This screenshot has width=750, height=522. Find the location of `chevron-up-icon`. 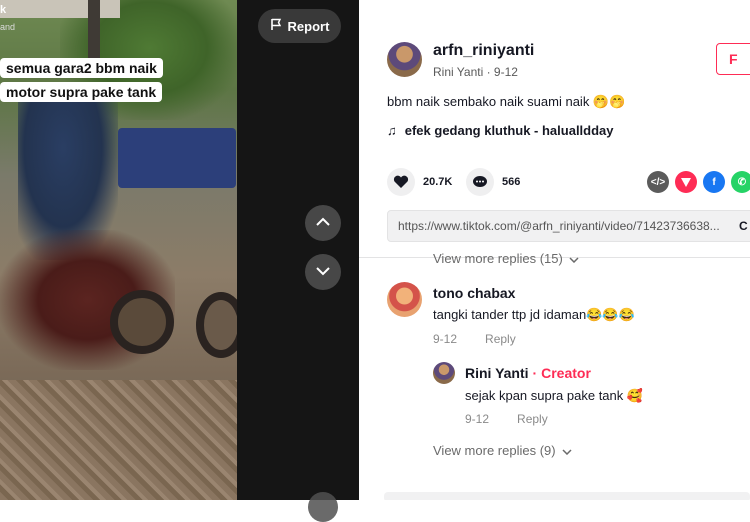

chevron-up-icon is located at coordinates (323, 223).